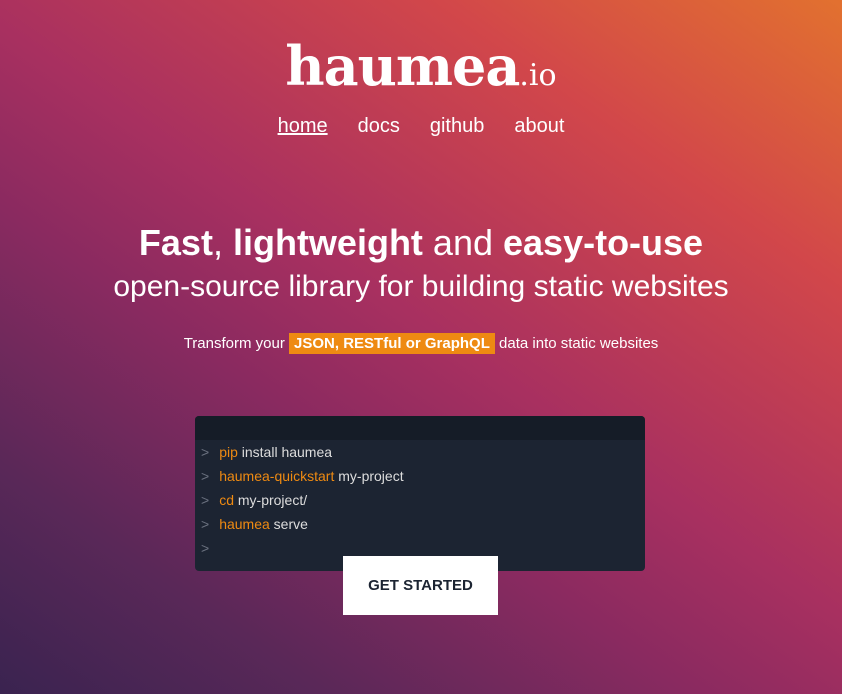 The image size is (842, 694). Describe the element at coordinates (457, 126) in the screenshot. I see `nav-github: github` at that location.